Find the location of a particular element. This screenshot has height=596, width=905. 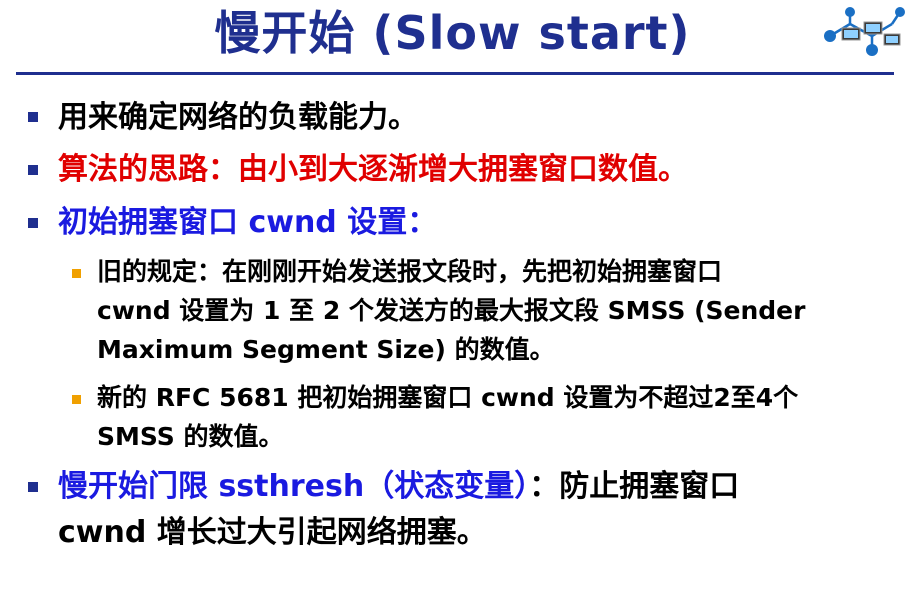

sub-bullet-2-line-2: SMSS 的数值。 is located at coordinates (190, 436).